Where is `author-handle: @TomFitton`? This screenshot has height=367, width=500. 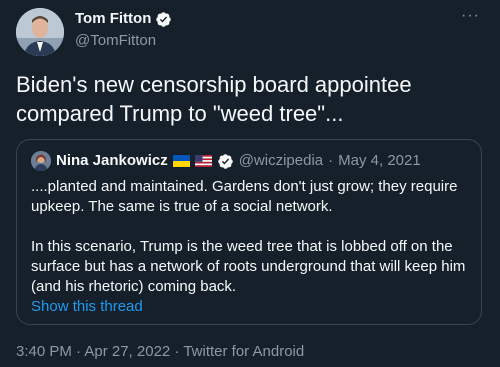
author-handle: @TomFitton is located at coordinates (115, 41).